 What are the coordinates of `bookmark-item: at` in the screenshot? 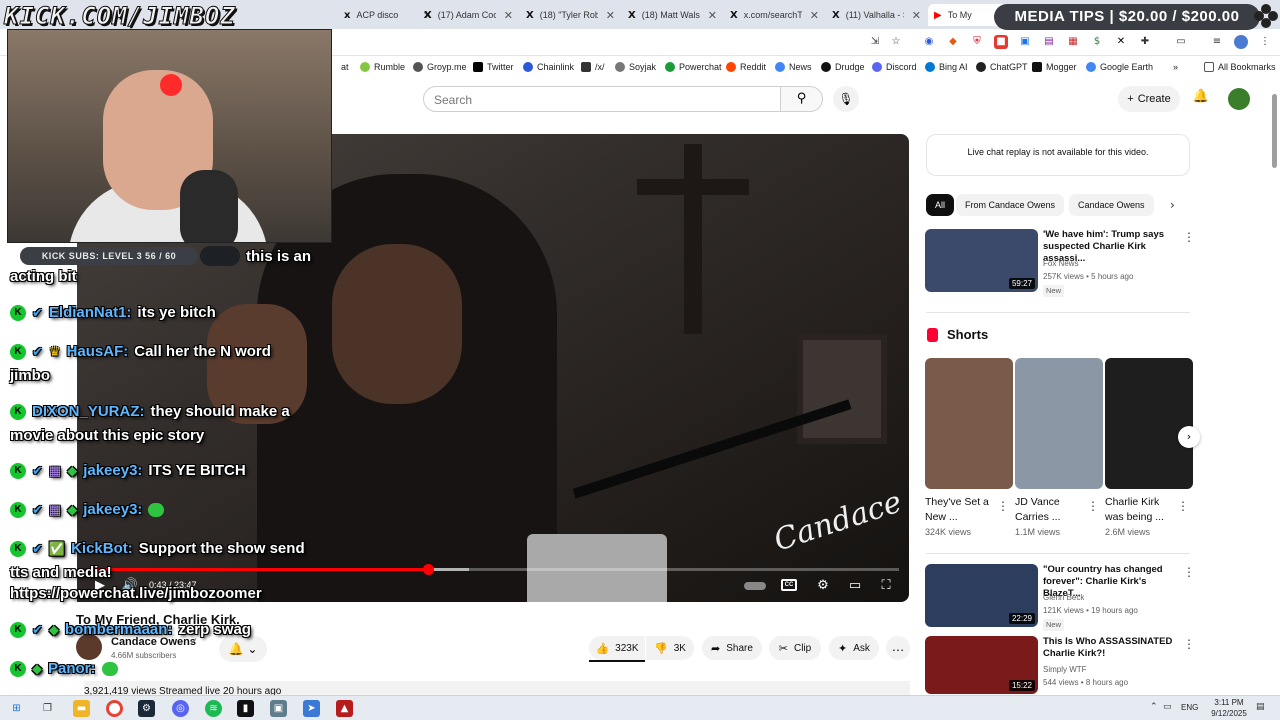 It's located at (345, 67).